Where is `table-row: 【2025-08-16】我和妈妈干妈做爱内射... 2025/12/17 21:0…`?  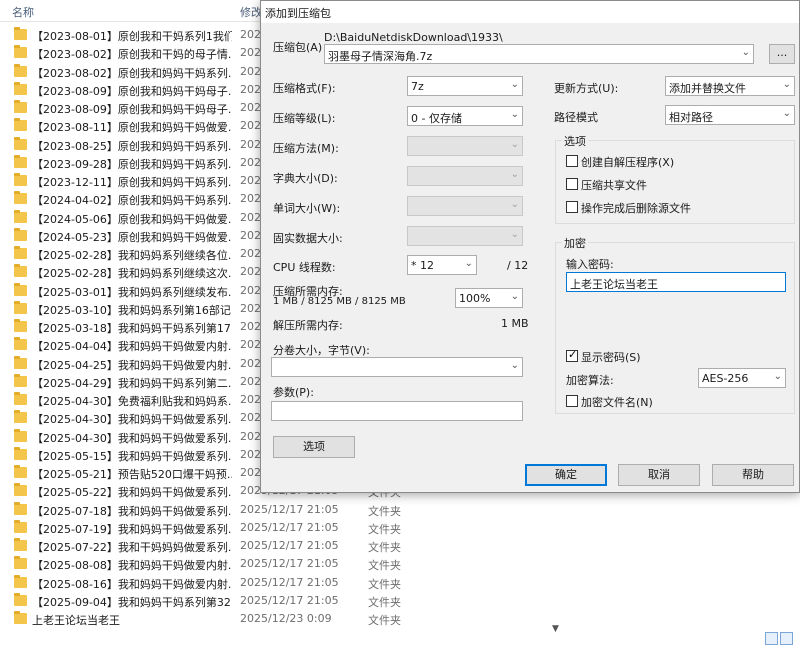 table-row: 【2025-08-16】我和妈妈干妈做爱内射... 2025/12/17 21:0… is located at coordinates (280, 583).